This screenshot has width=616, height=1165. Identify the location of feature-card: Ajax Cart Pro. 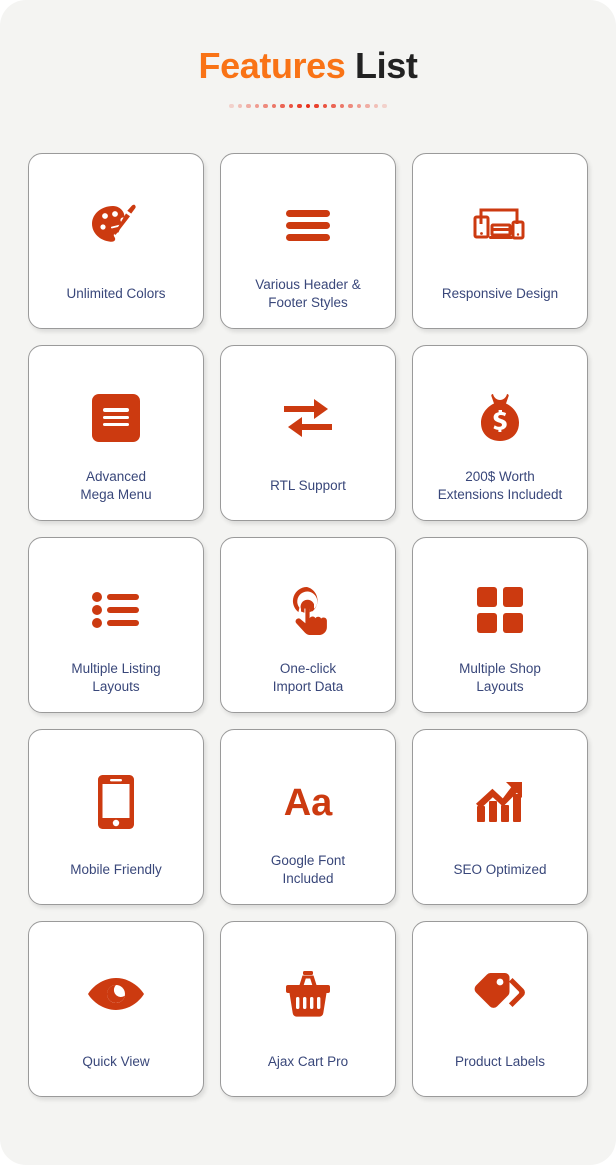
(308, 1009).